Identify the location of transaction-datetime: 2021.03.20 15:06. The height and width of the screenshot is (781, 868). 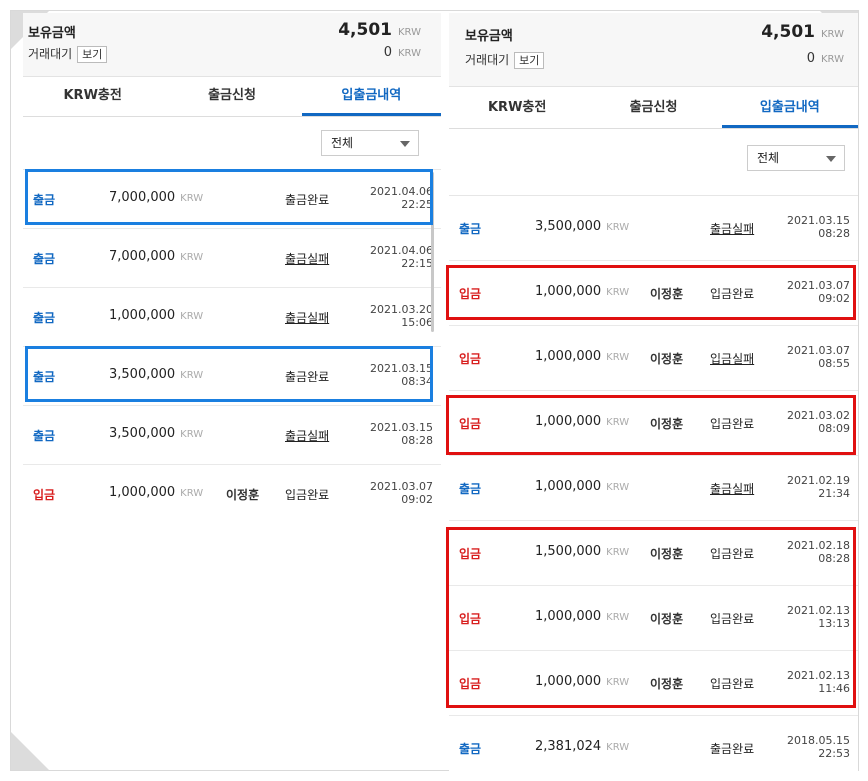
(401, 316).